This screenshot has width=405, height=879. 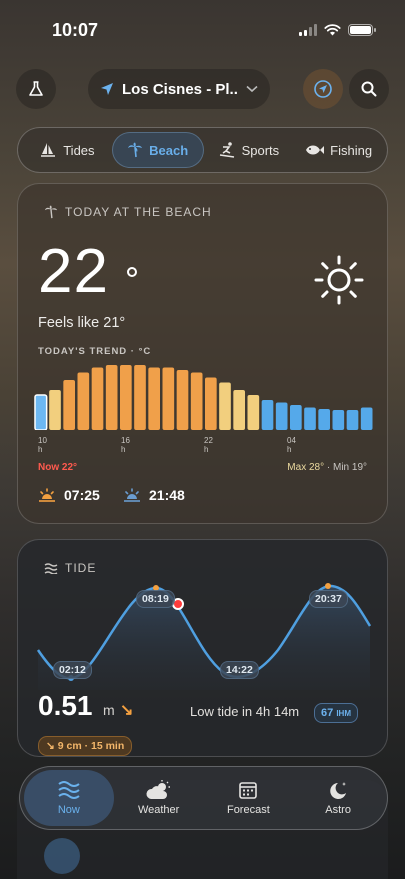 I want to click on tab-fishing-label: Fishing, so click(x=351, y=150).